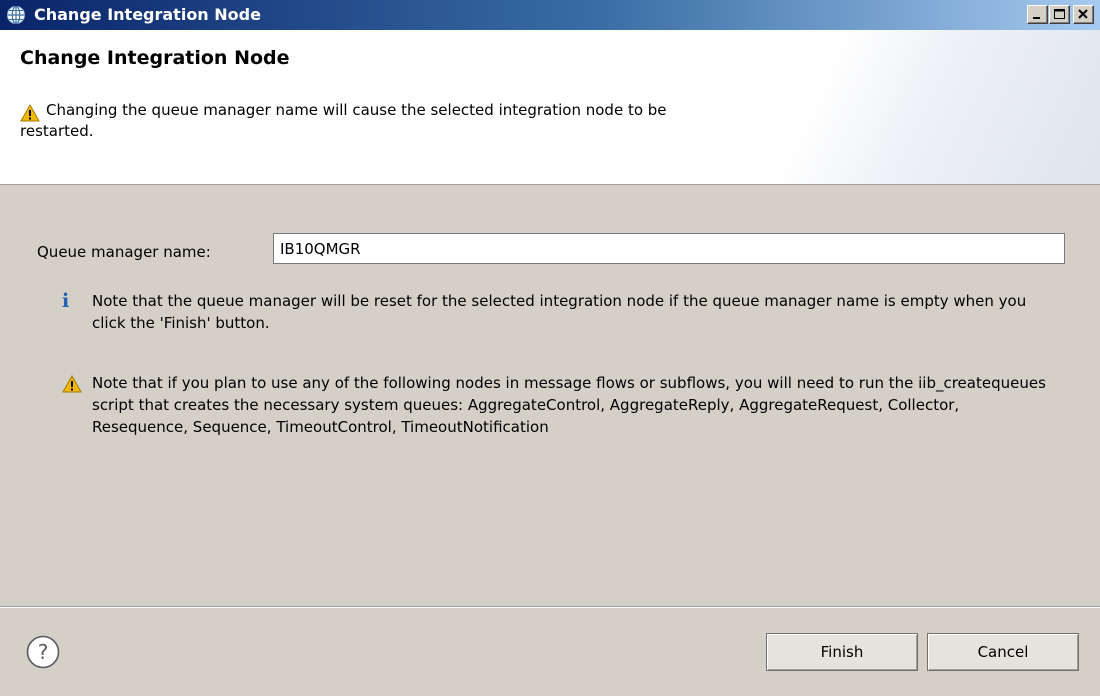 The image size is (1100, 696). Describe the element at coordinates (1003, 652) in the screenshot. I see `cancel-button: Cancel` at that location.